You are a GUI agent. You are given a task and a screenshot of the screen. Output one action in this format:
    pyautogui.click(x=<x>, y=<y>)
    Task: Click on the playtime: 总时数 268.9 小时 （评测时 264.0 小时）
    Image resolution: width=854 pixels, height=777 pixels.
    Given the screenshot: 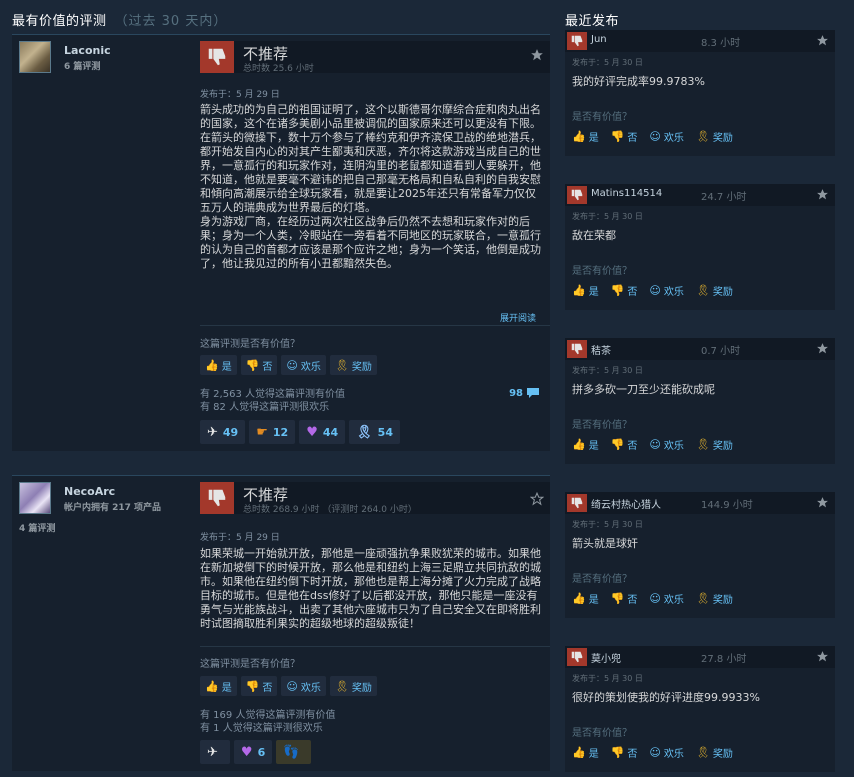 What is the action you would take?
    pyautogui.click(x=330, y=510)
    